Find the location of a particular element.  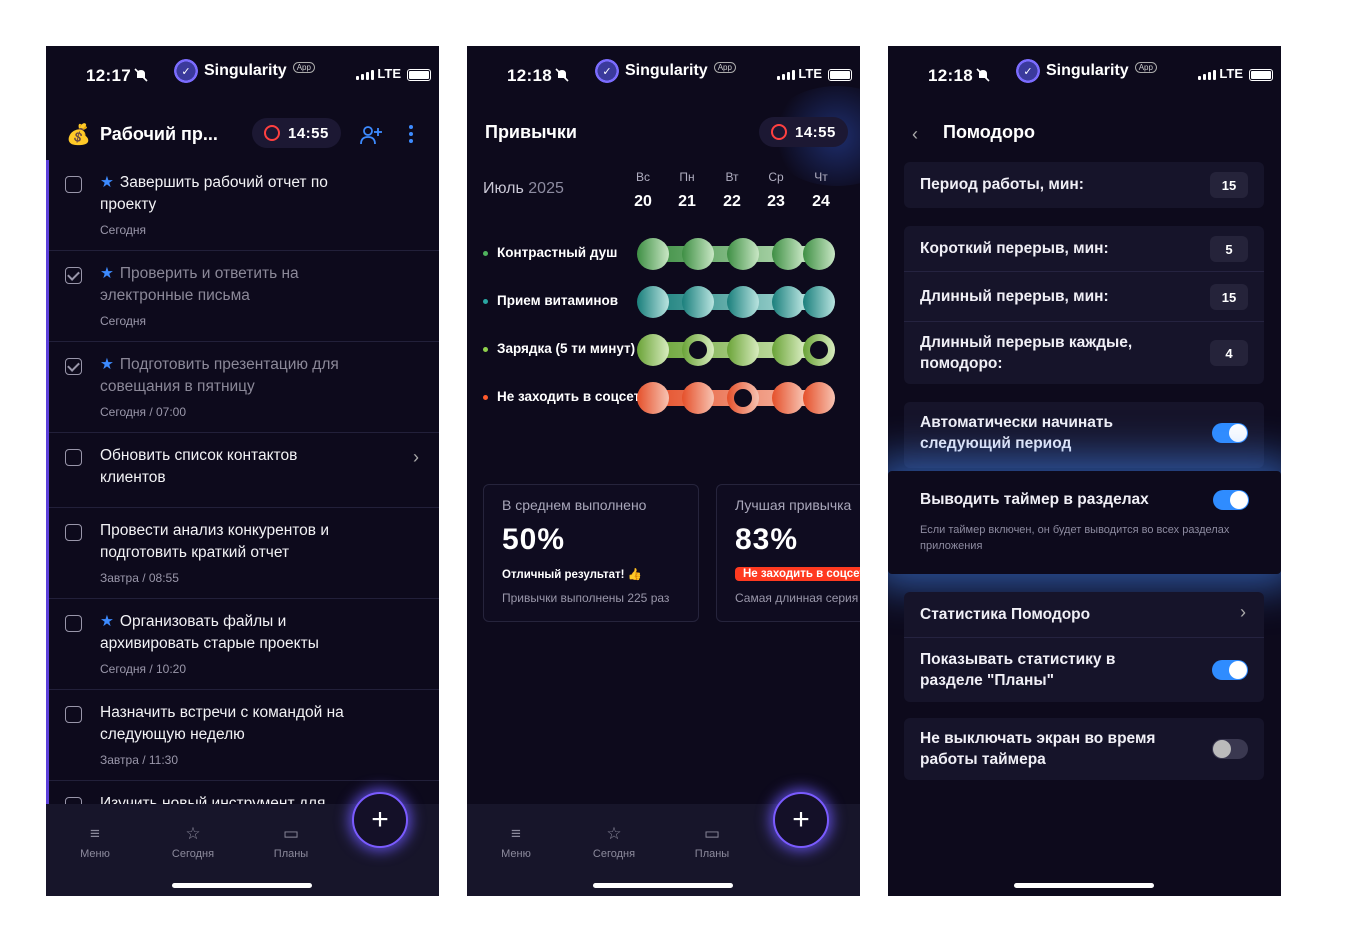

timer-icon is located at coordinates (272, 133).